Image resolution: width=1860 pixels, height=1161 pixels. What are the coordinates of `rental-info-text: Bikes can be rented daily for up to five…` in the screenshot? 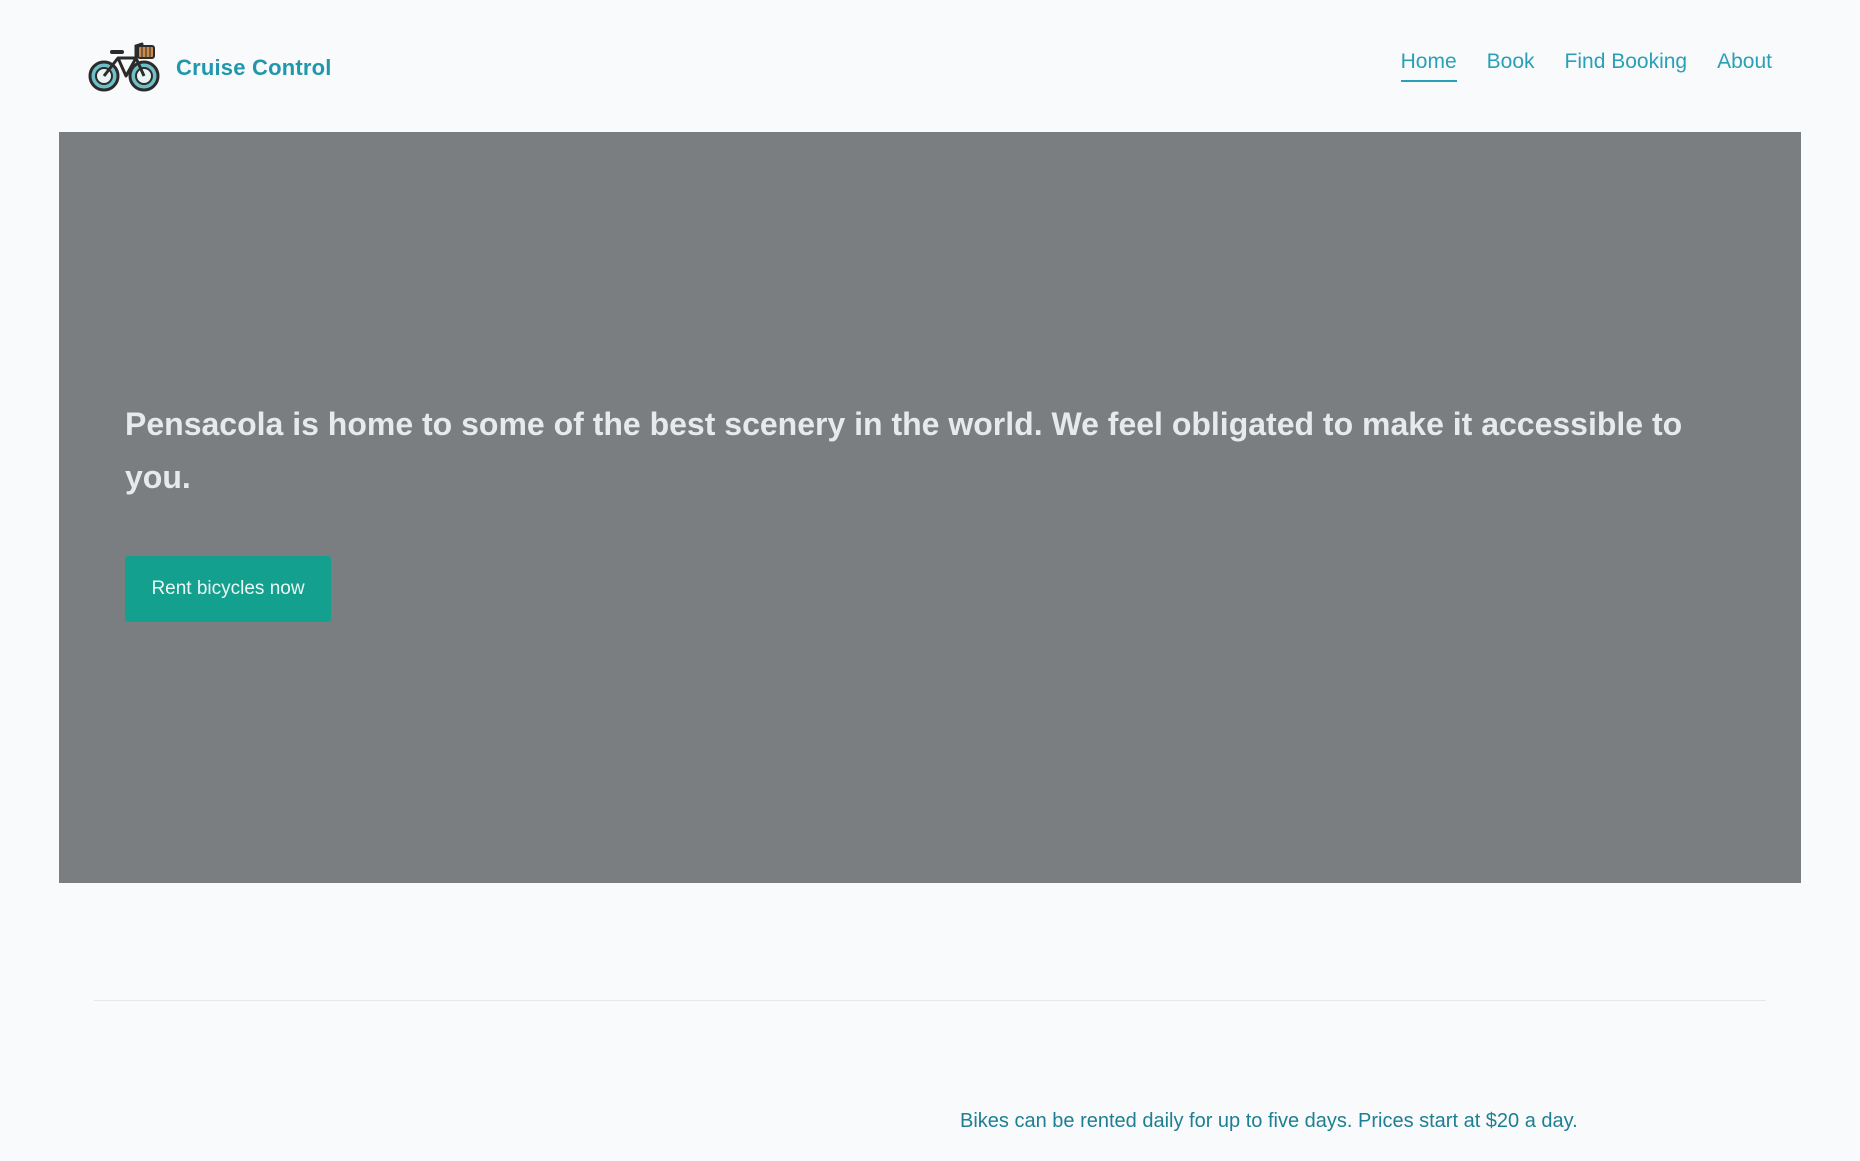 It's located at (1269, 1121).